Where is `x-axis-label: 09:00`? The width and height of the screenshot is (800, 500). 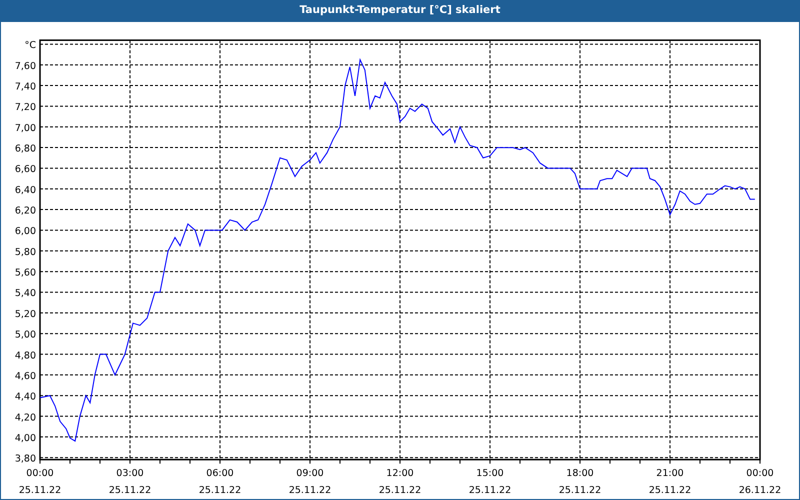
x-axis-label: 09:00 is located at coordinates (310, 473).